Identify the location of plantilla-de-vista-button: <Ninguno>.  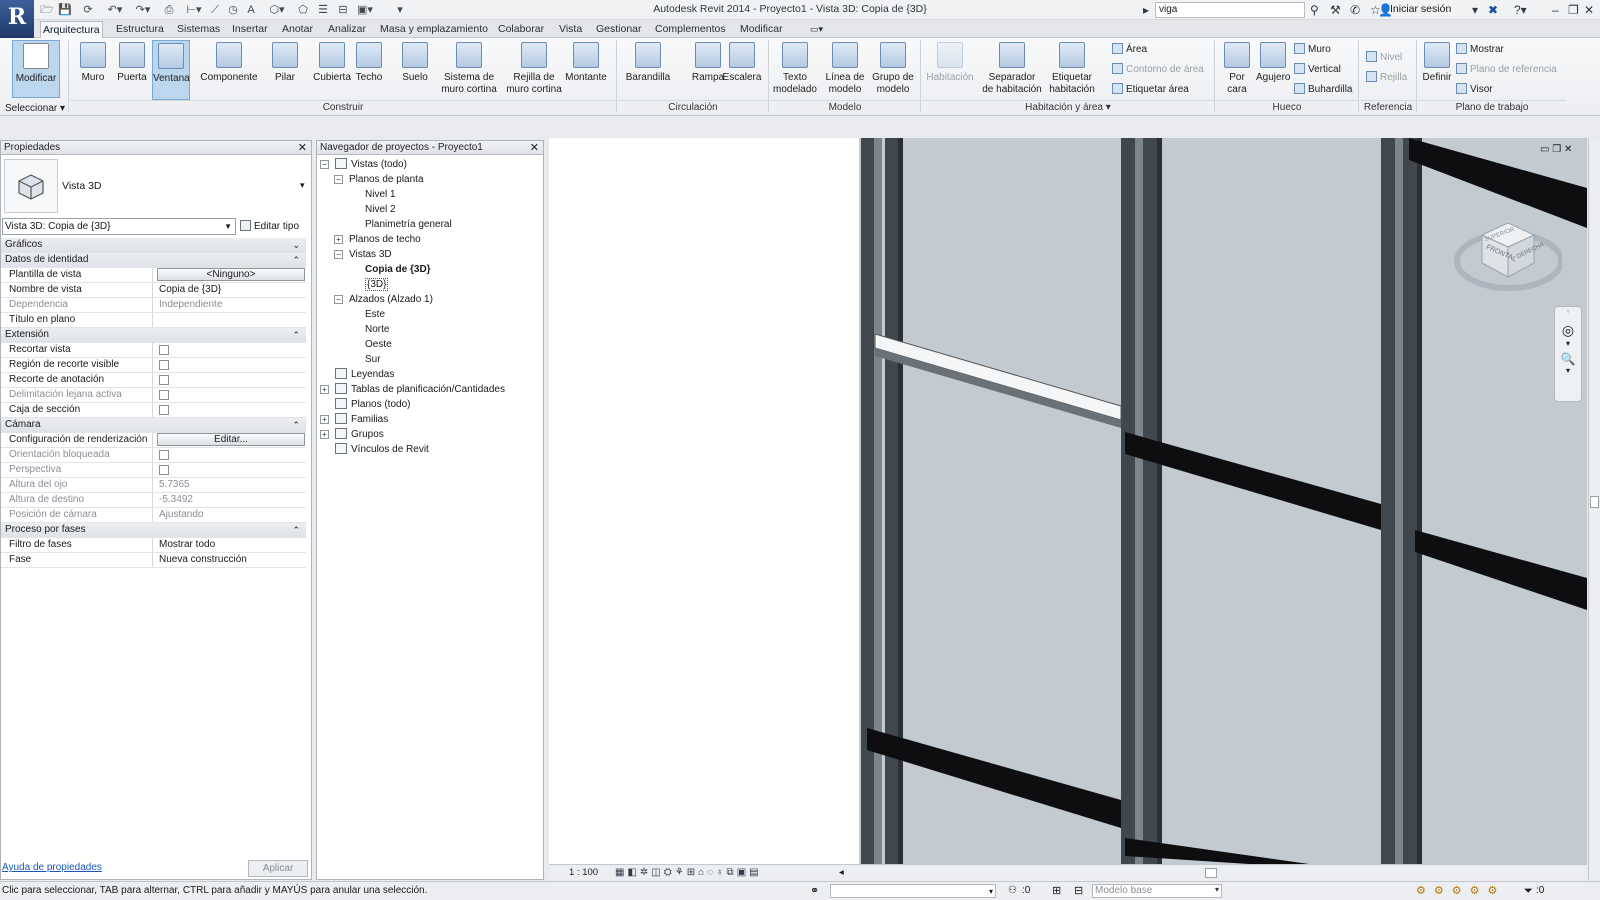
(231, 274).